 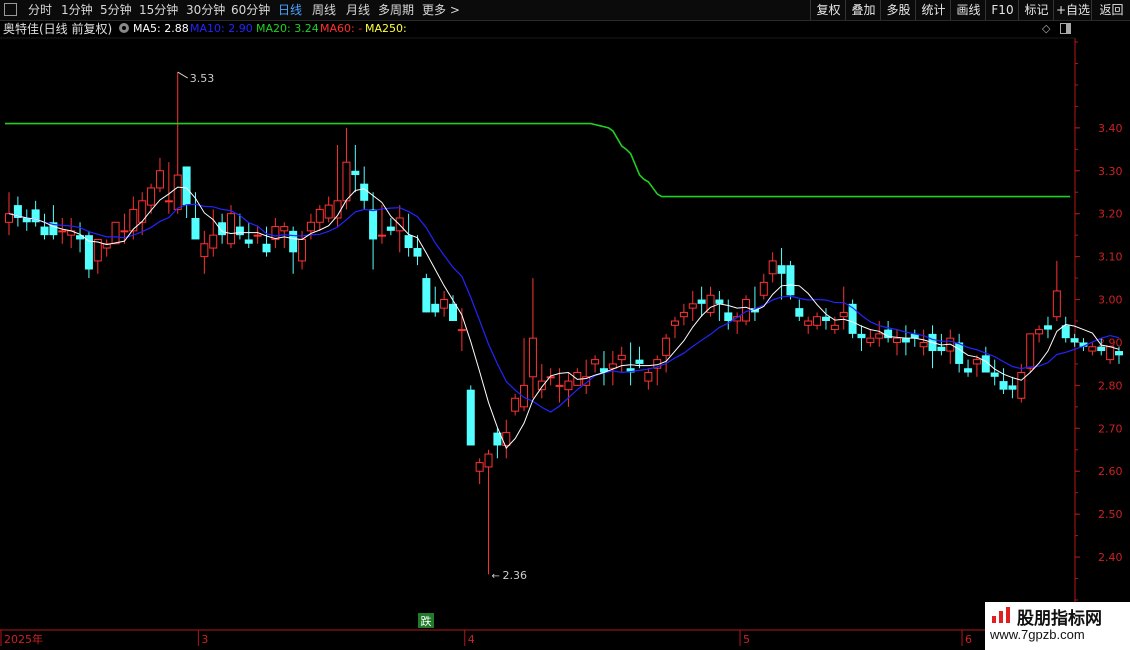 I want to click on y-tick-label: 3.20, so click(x=1110, y=214).